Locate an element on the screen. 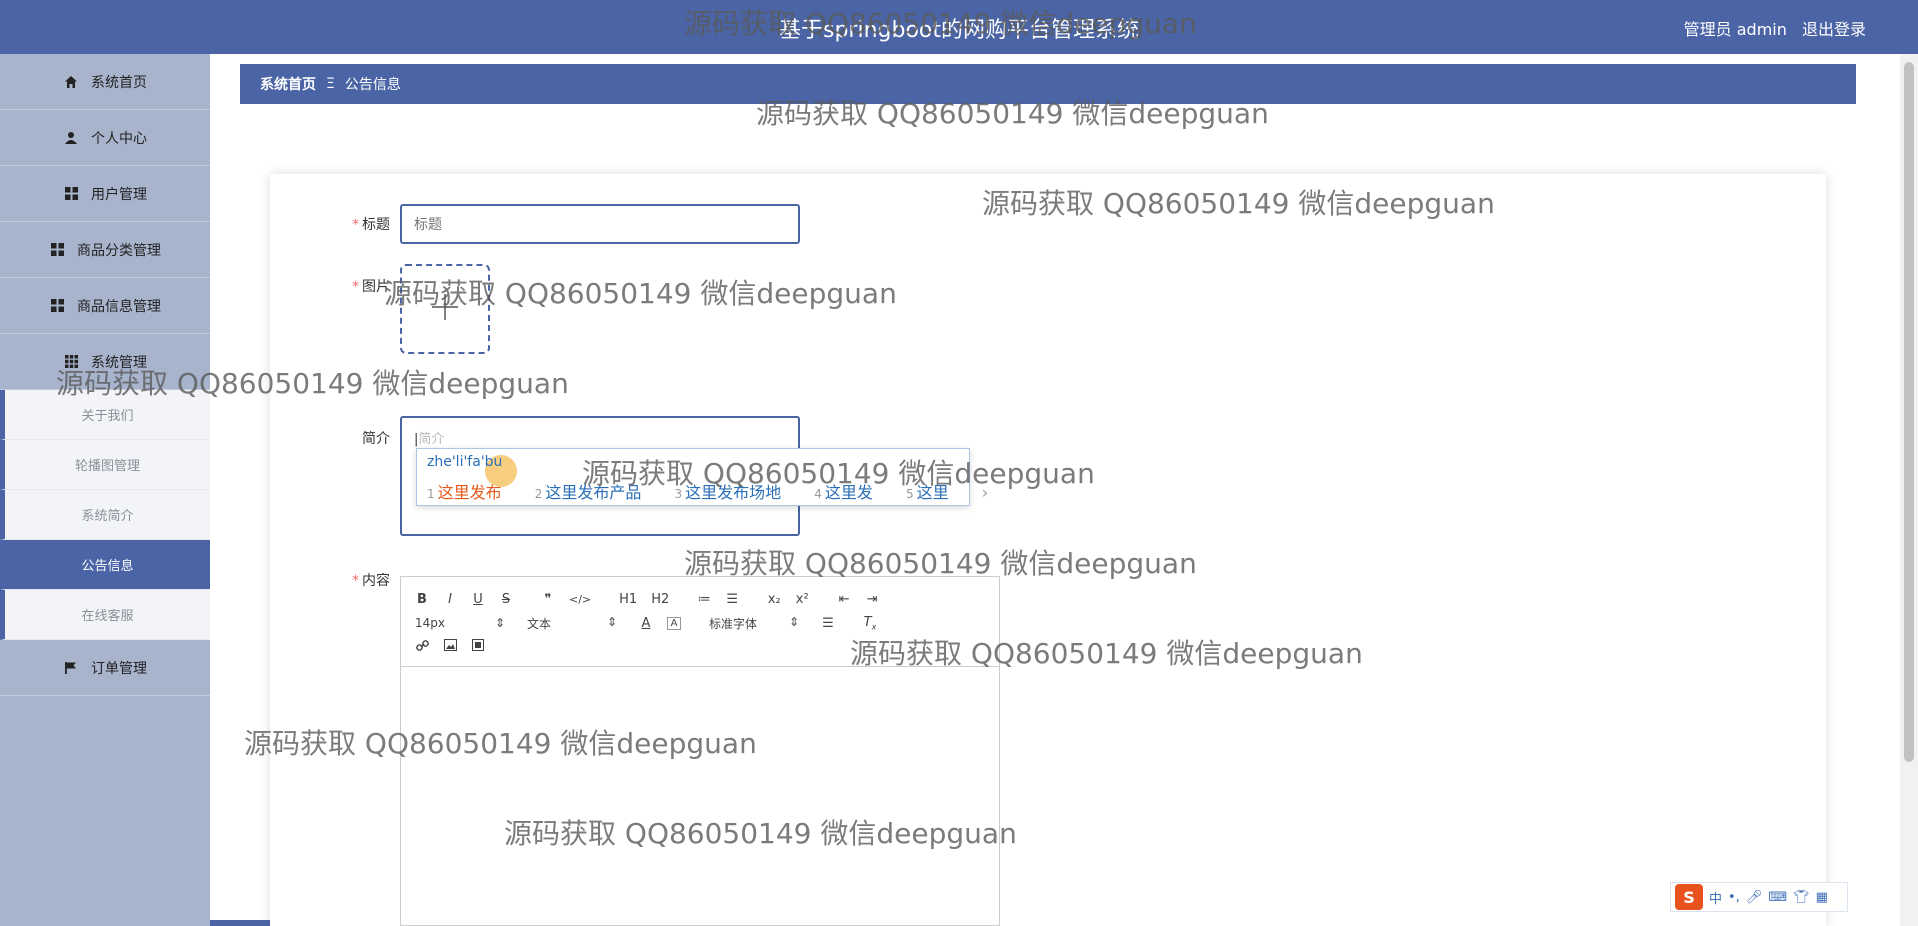  page-scrollbar is located at coordinates (1909, 490).